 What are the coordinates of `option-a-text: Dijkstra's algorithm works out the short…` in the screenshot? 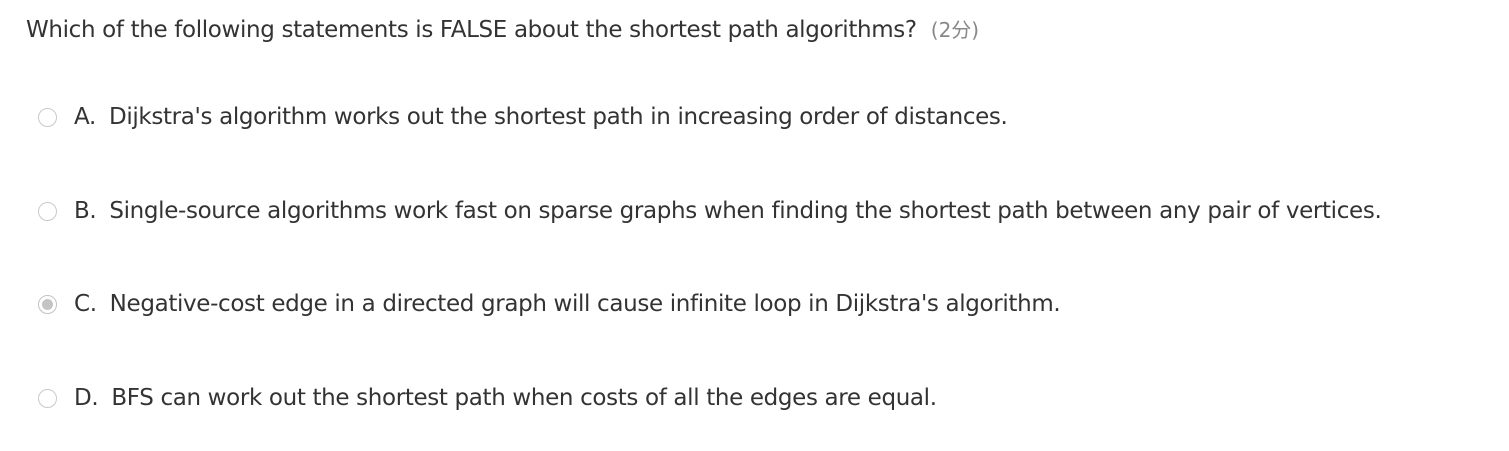 It's located at (558, 117).